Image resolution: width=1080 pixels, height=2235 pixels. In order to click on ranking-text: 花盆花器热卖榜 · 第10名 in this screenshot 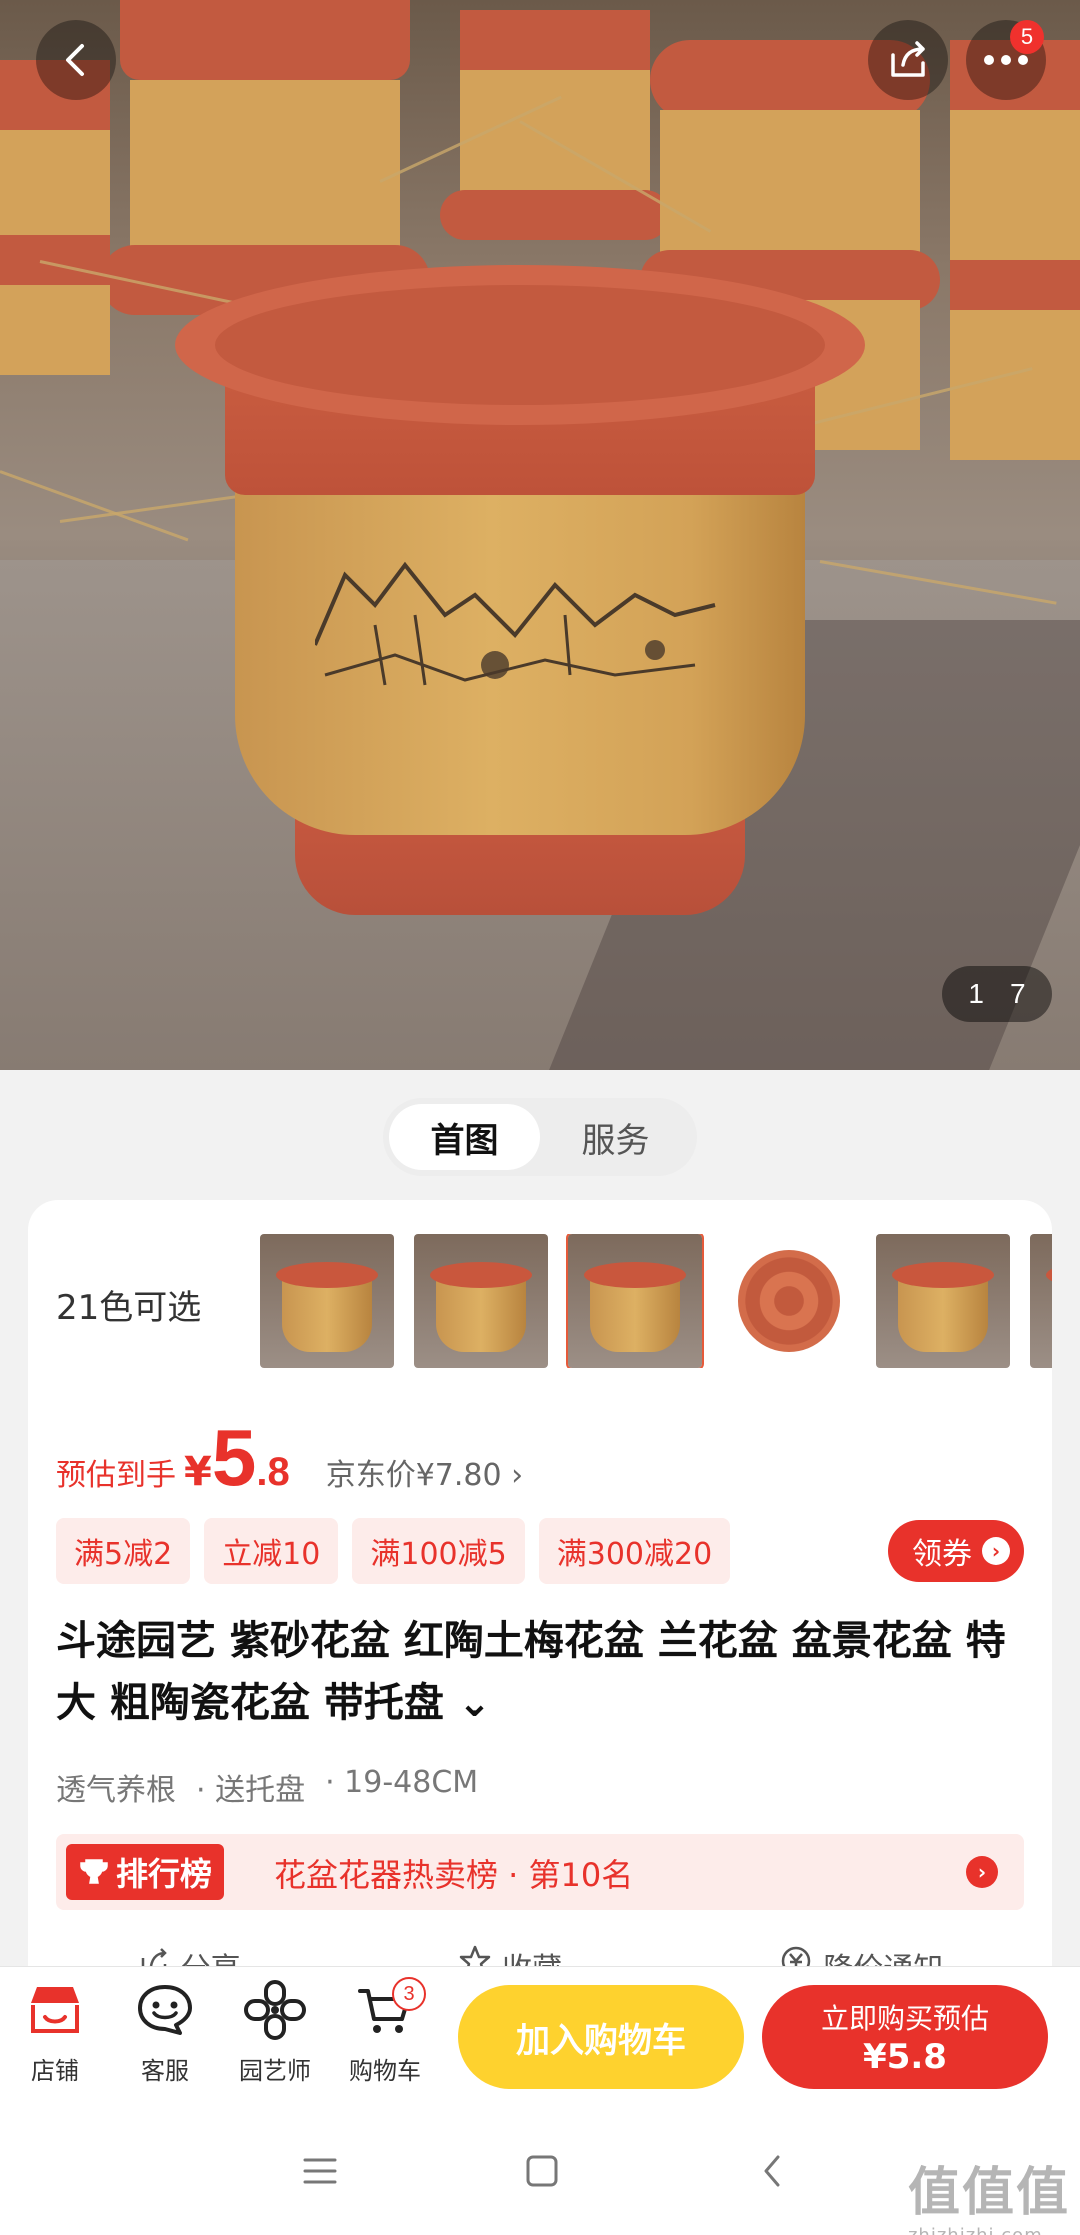, I will do `click(454, 1875)`.